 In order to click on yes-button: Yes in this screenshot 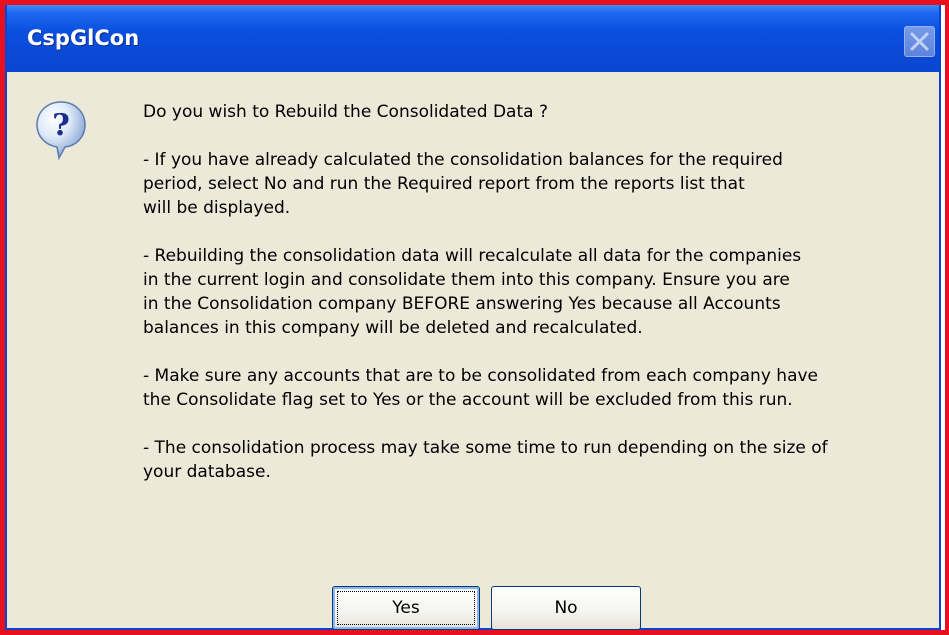, I will do `click(406, 608)`.